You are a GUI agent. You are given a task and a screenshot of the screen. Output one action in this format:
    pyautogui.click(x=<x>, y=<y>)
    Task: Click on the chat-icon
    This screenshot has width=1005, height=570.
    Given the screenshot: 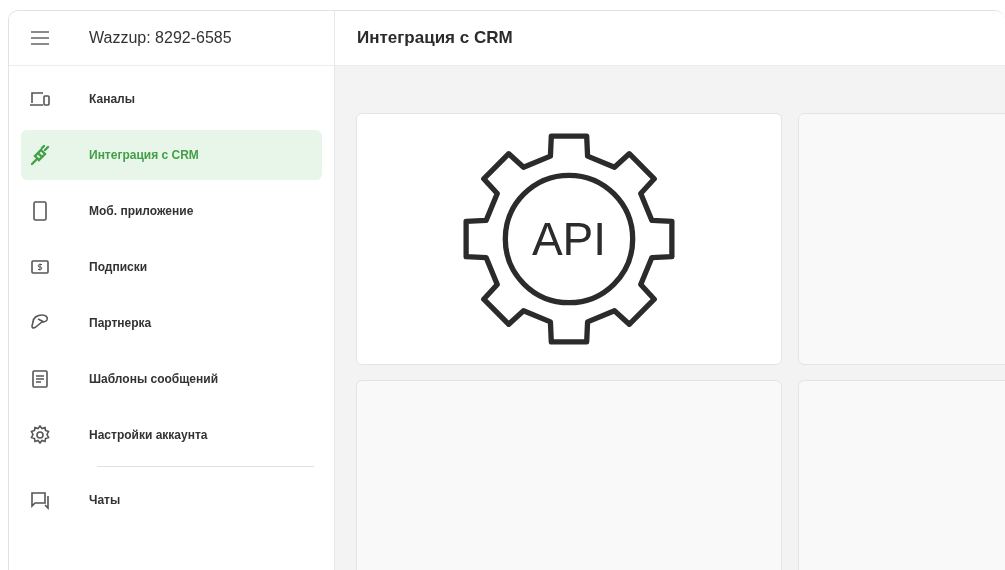 What is the action you would take?
    pyautogui.click(x=40, y=500)
    